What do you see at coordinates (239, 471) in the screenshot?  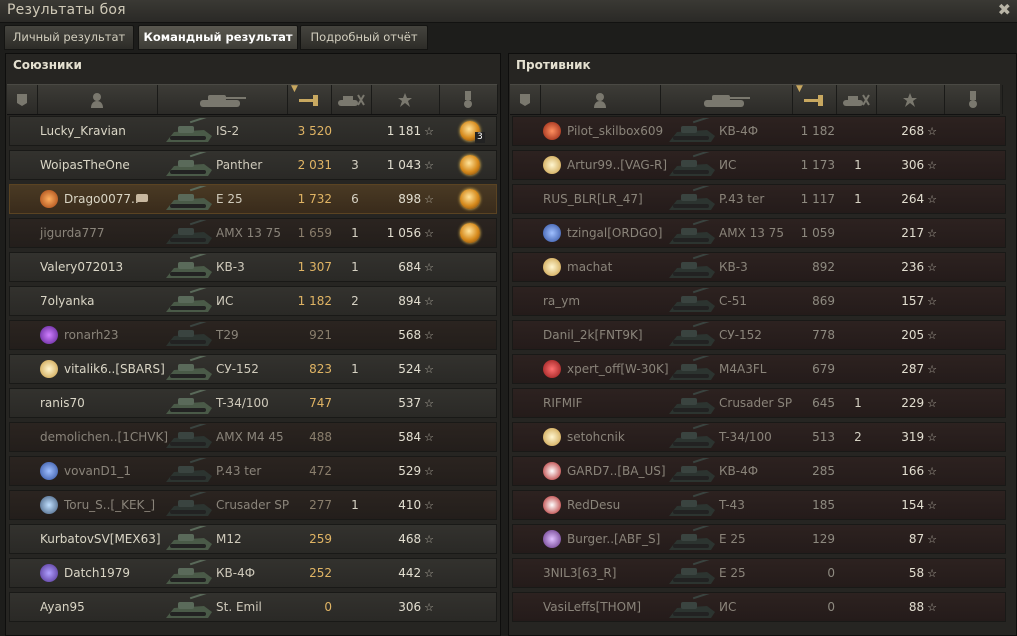 I see `vehicle-name: P.43 ter` at bounding box center [239, 471].